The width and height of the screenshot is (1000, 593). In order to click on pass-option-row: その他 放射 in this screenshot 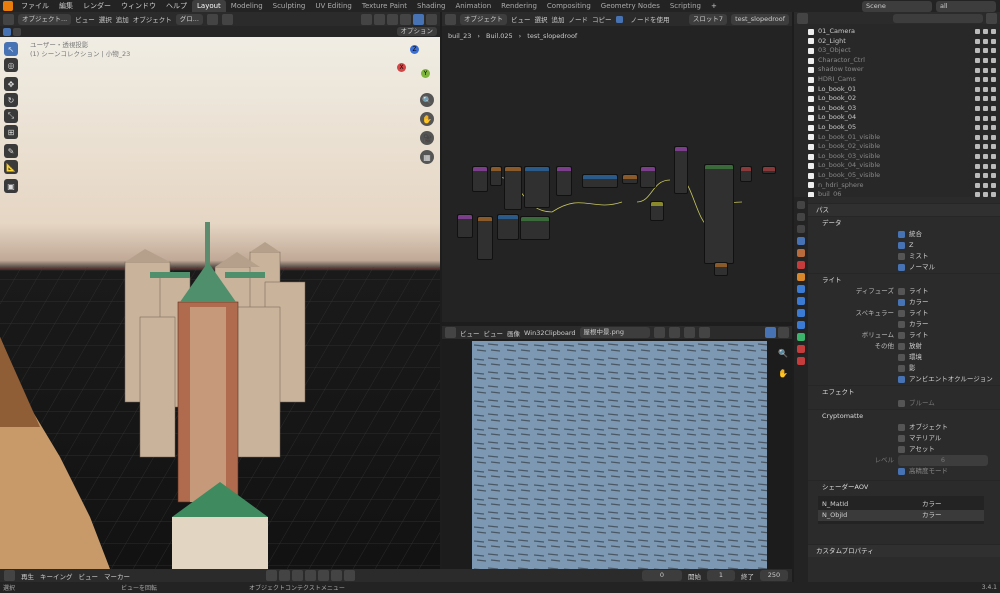, I will do `click(904, 346)`.